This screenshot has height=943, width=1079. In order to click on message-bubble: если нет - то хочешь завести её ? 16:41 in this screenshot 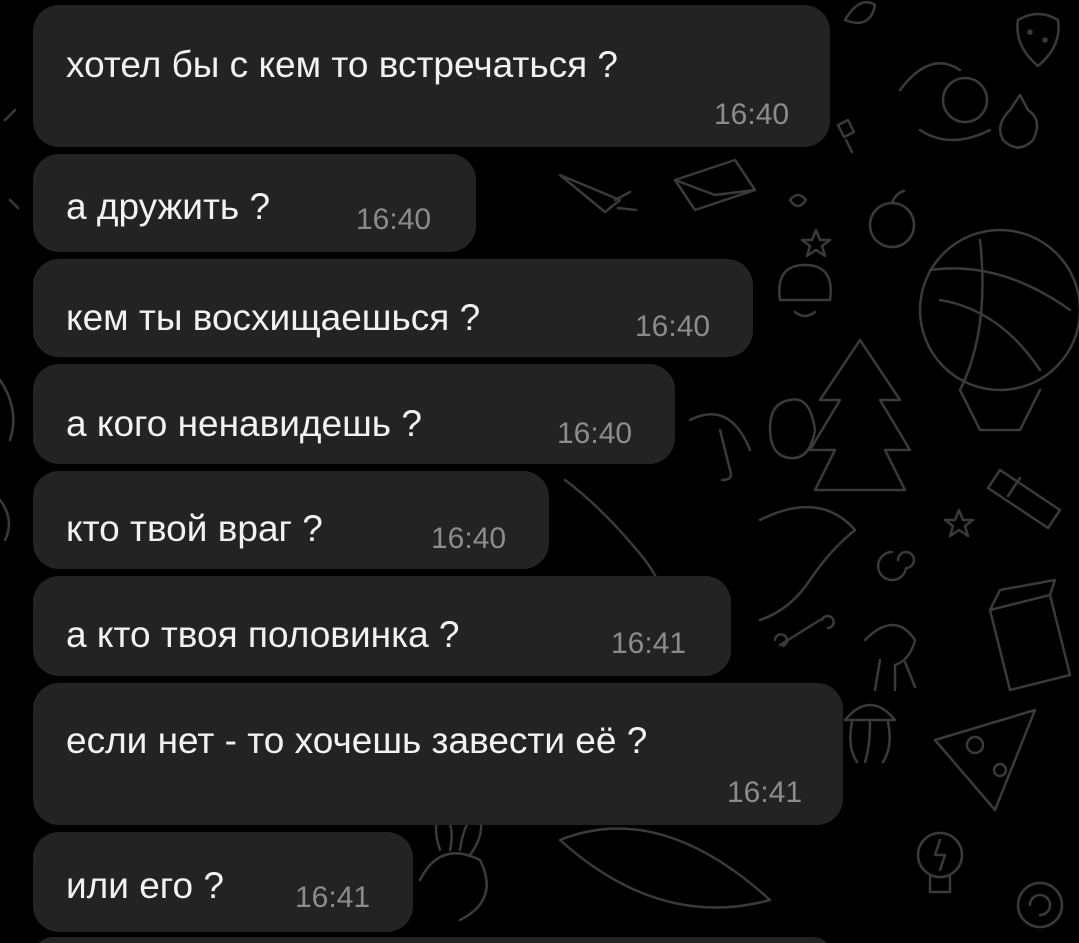, I will do `click(438, 754)`.